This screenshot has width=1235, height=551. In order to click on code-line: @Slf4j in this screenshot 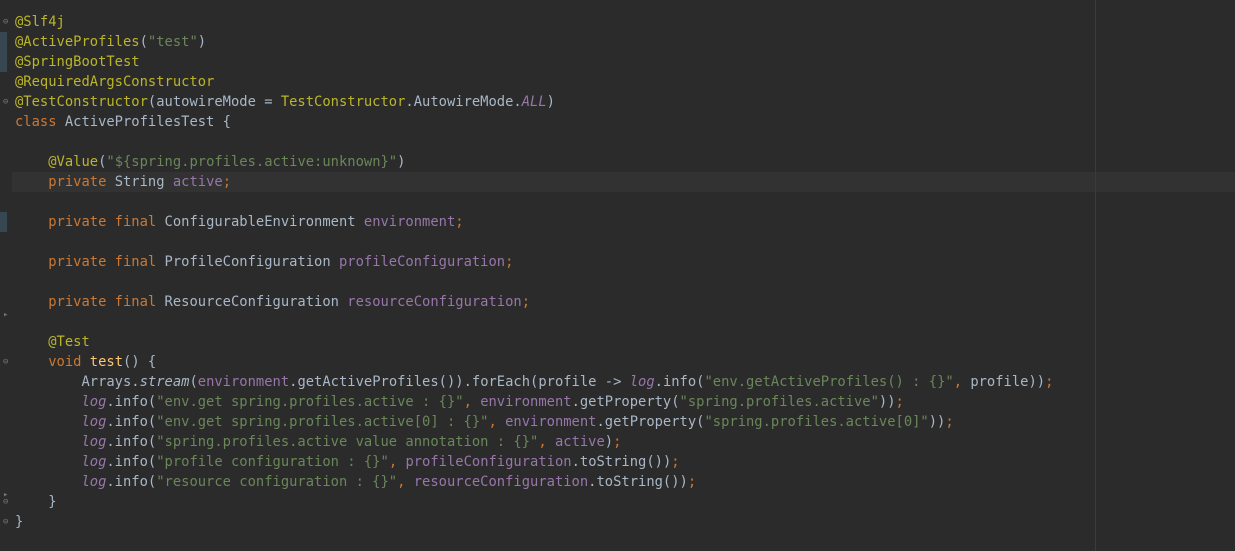, I will do `click(534, 22)`.